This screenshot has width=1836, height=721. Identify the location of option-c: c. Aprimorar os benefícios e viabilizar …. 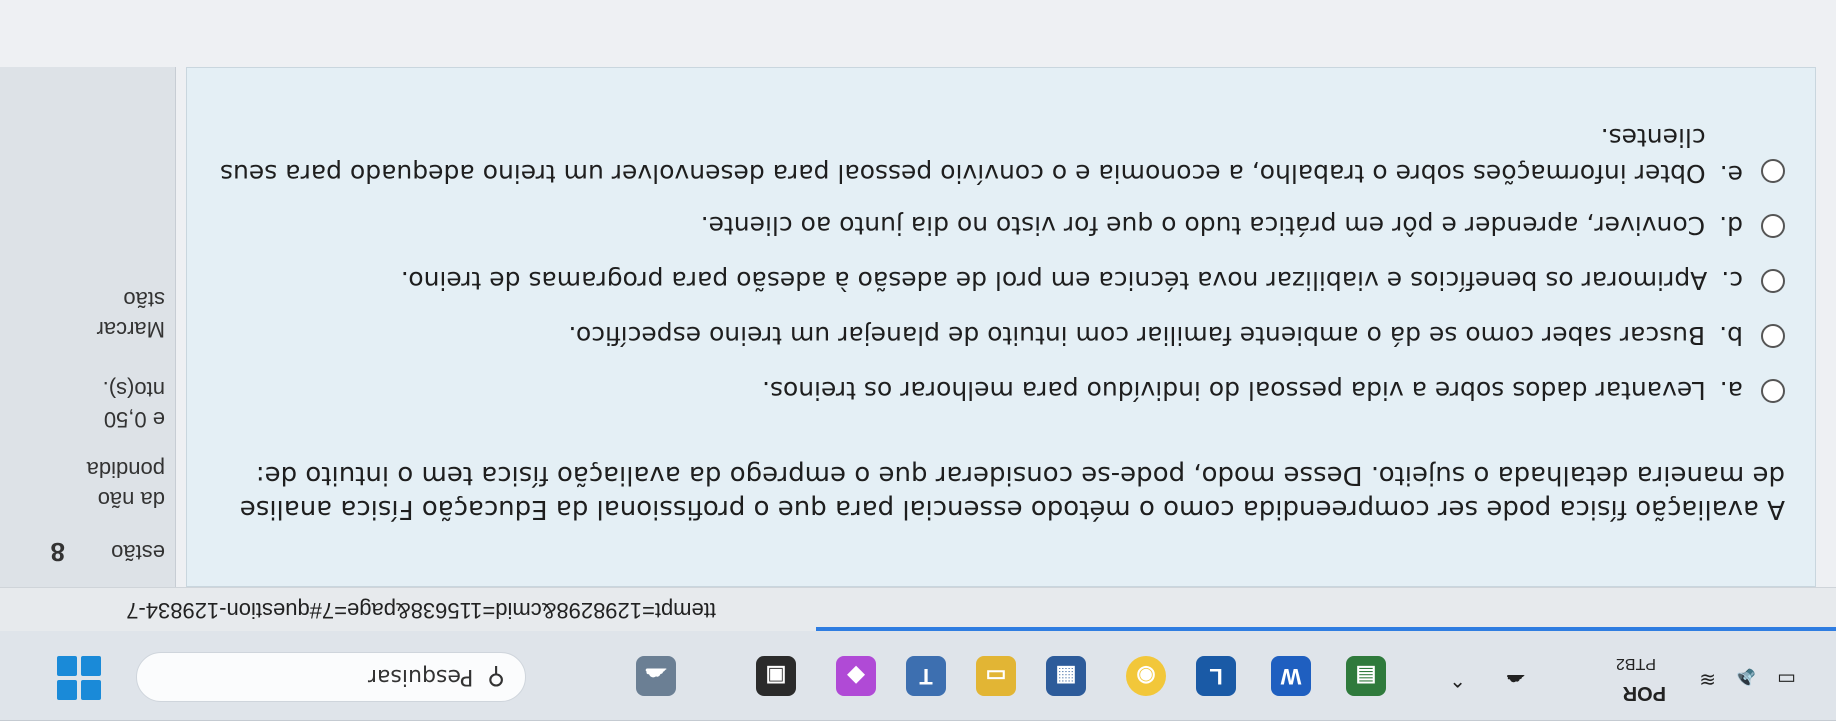
(995, 281).